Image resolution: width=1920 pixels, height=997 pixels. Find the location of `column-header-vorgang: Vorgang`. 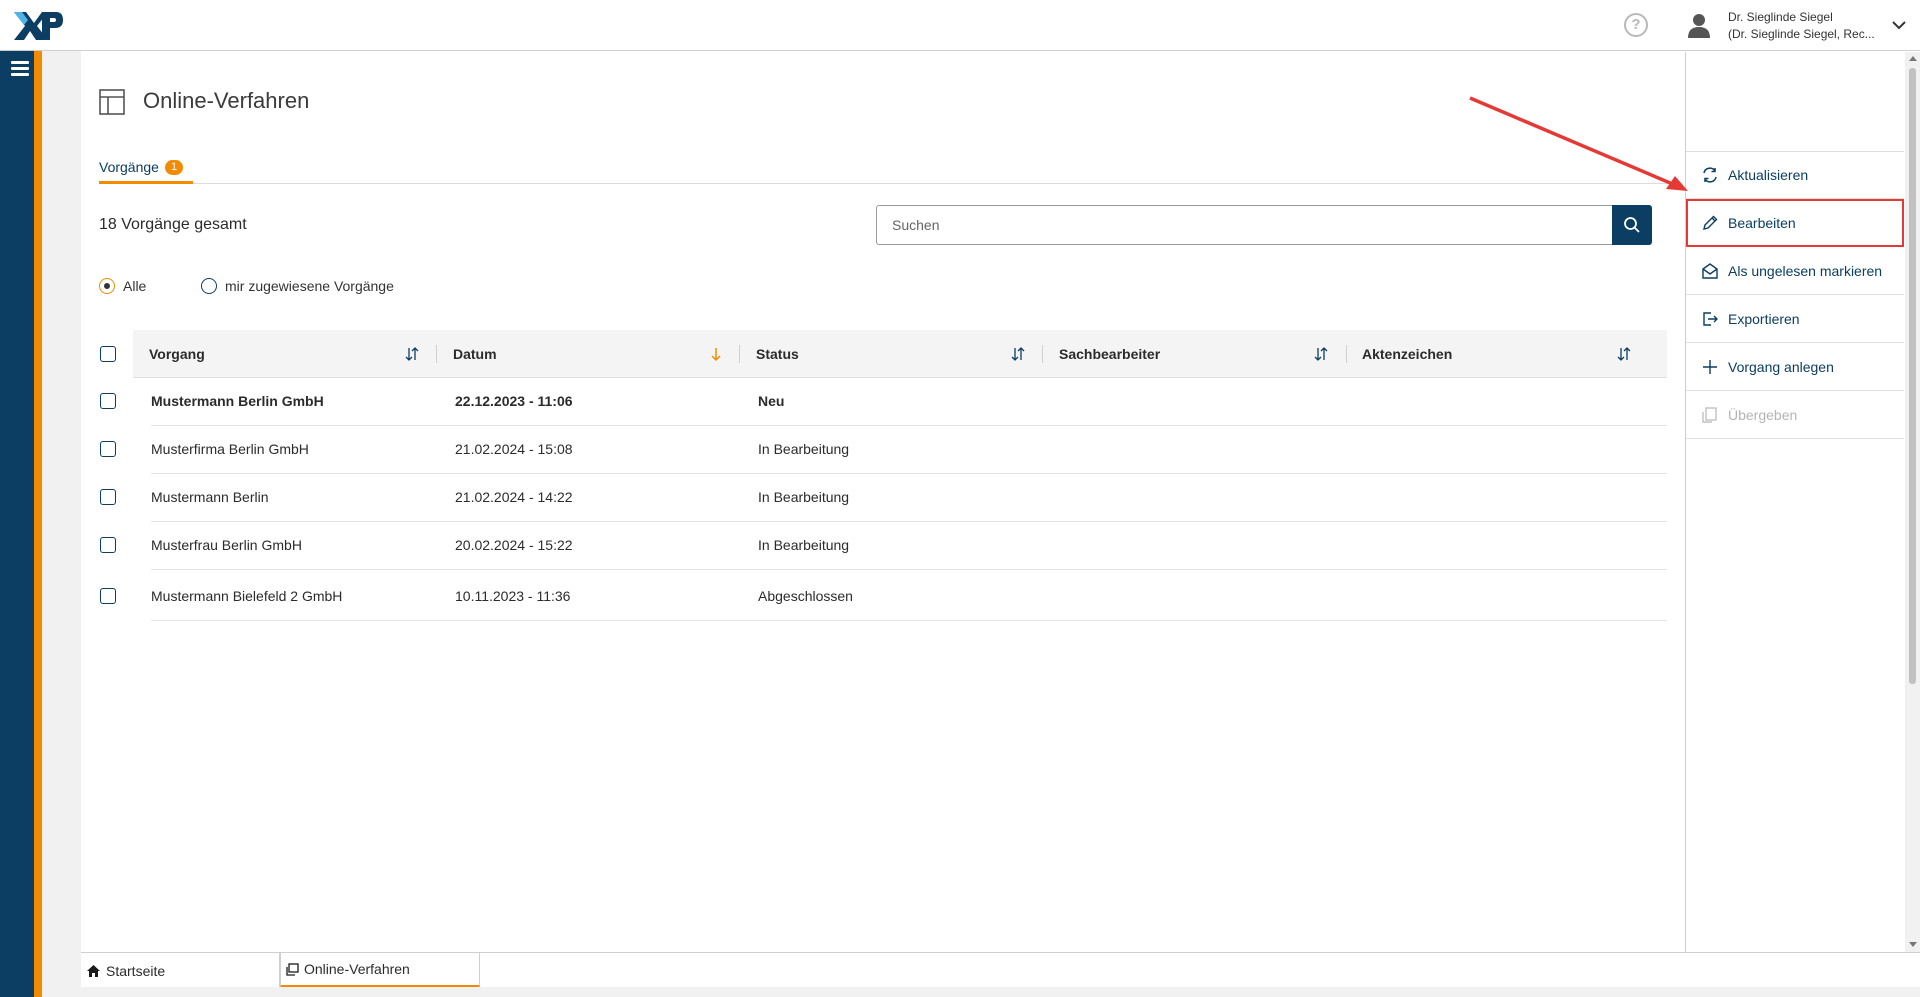

column-header-vorgang: Vorgang is located at coordinates (177, 354).